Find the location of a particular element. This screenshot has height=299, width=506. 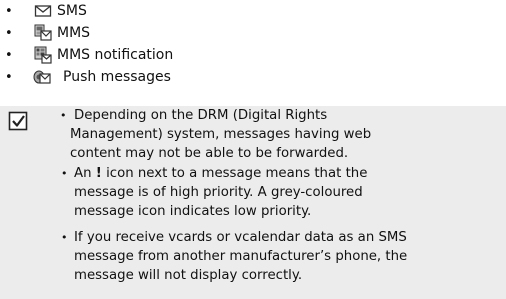

list-item-label: MMS is located at coordinates (74, 33).